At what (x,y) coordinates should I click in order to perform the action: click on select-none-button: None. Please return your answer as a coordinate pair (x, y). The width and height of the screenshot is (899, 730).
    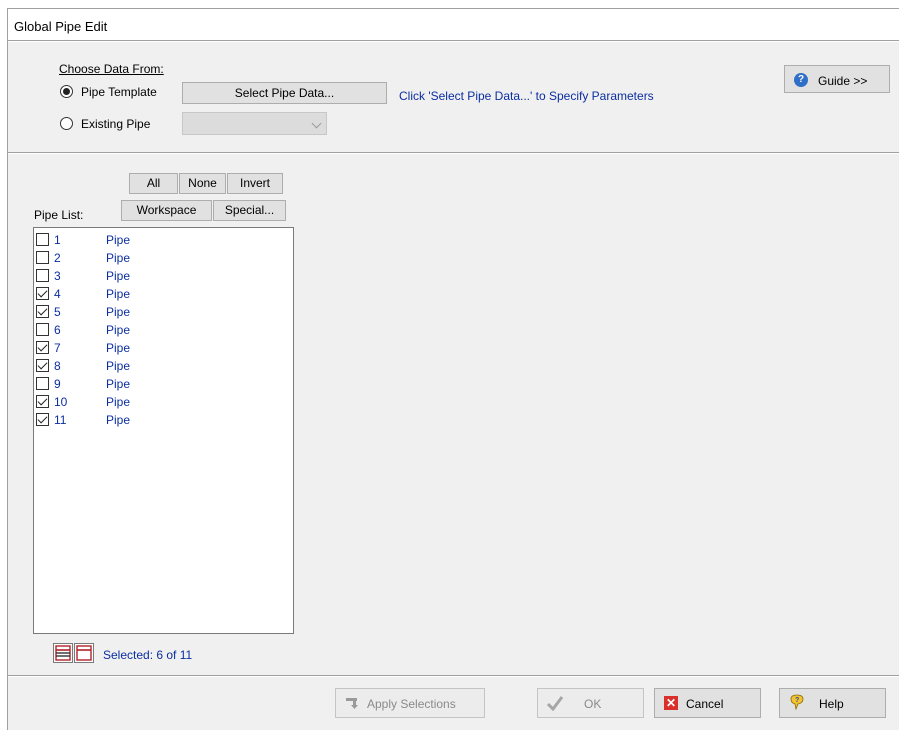
    Looking at the image, I should click on (202, 183).